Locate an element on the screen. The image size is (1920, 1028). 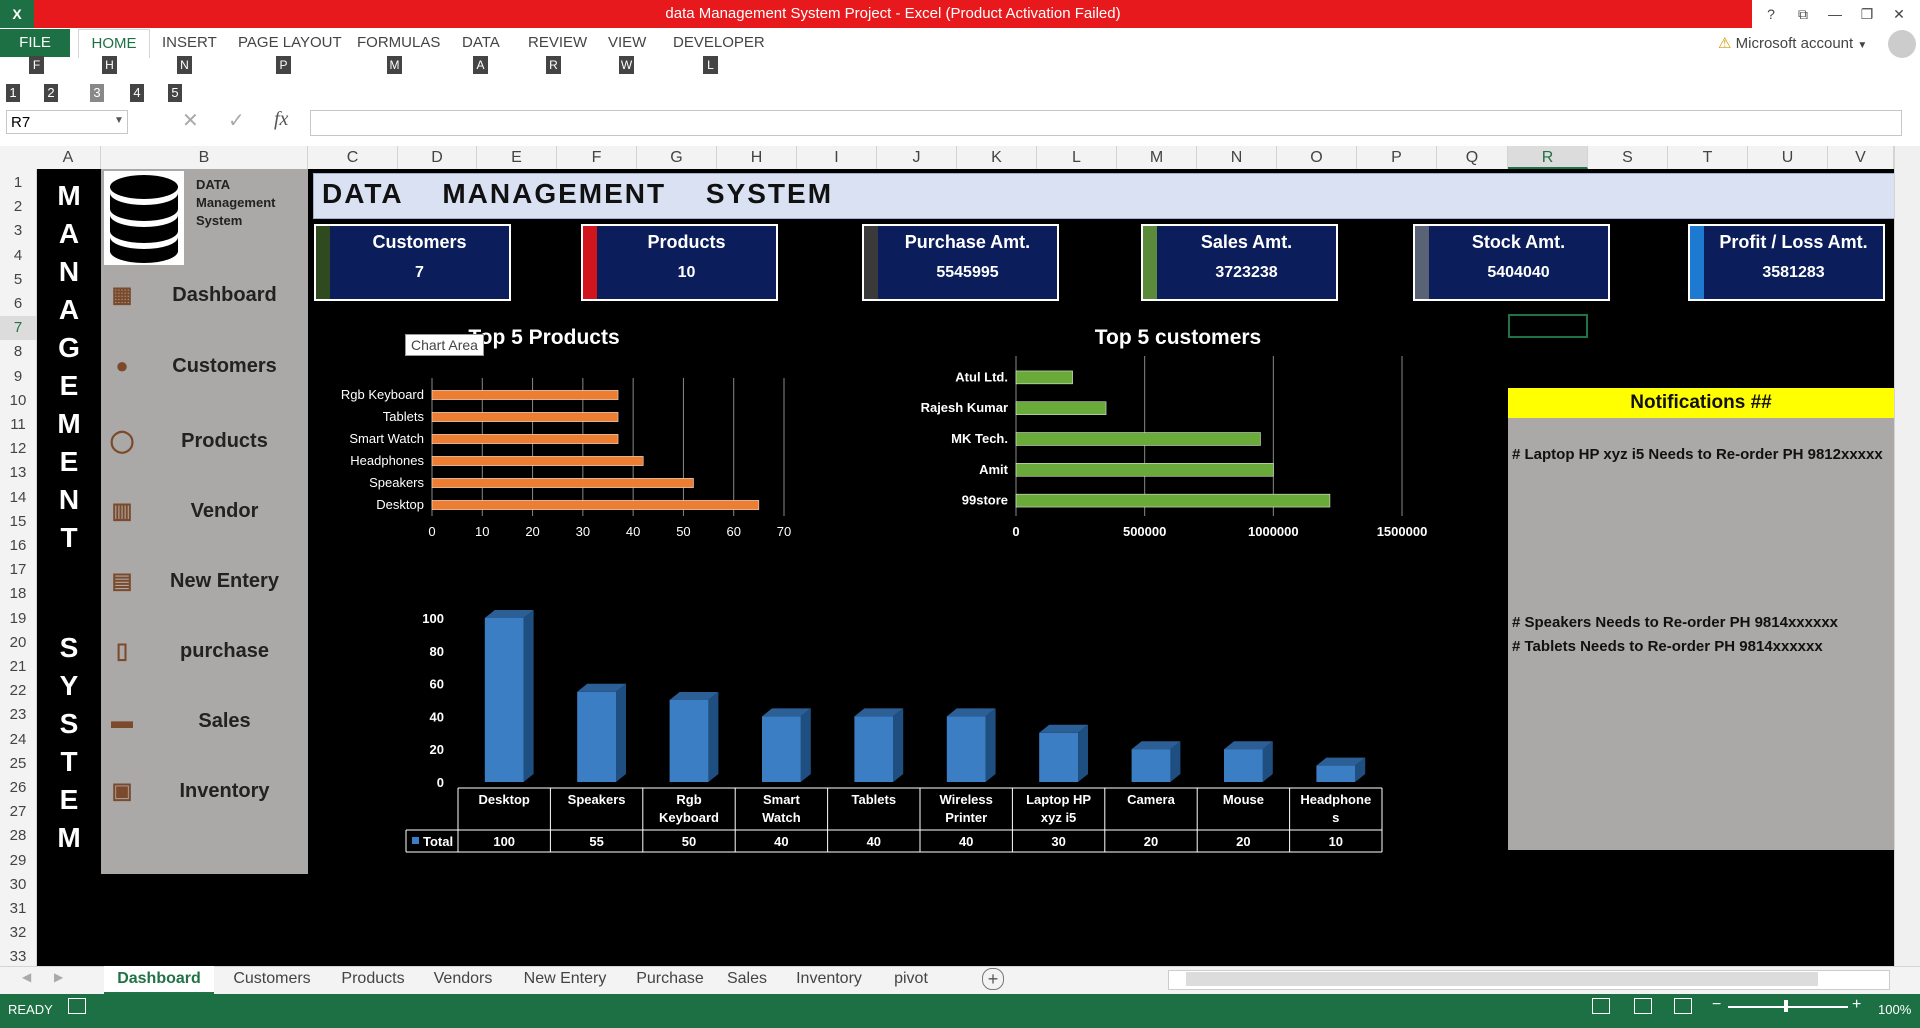
tab-sheet-pivot: pivot is located at coordinates (911, 979).